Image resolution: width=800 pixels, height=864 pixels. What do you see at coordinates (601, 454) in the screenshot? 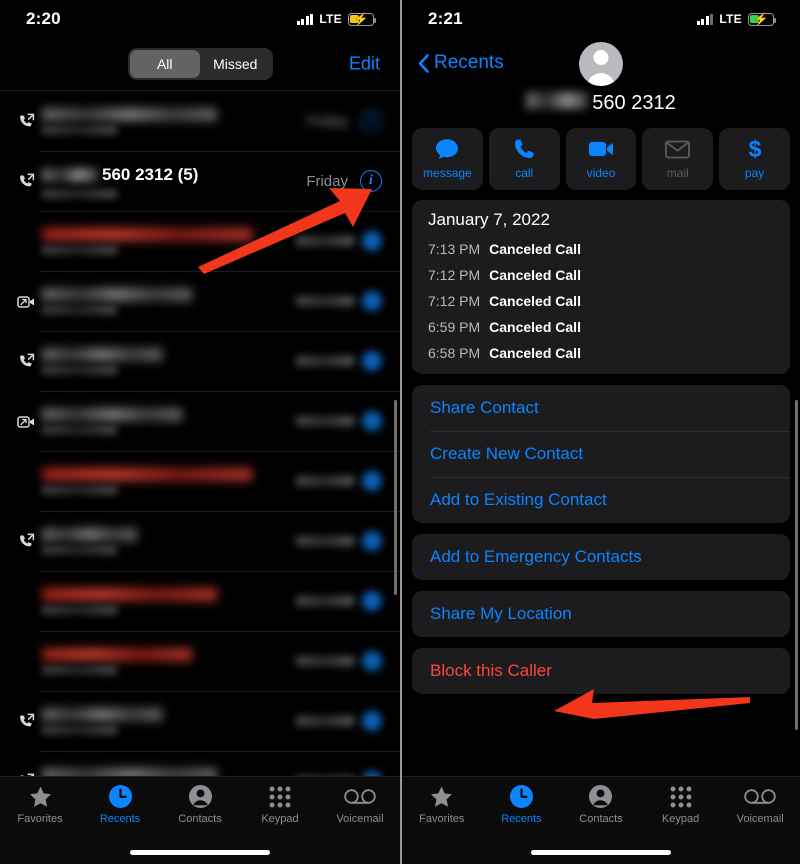
I see `menu-item-create-new-contact: Create New Contact` at bounding box center [601, 454].